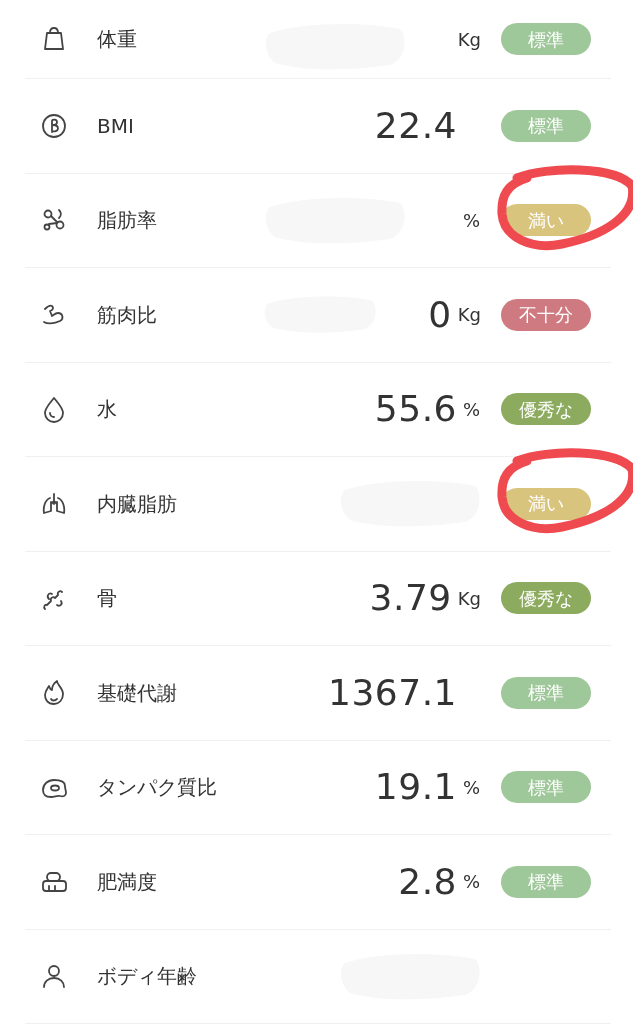  I want to click on metric-value: 2.8, so click(427, 881).